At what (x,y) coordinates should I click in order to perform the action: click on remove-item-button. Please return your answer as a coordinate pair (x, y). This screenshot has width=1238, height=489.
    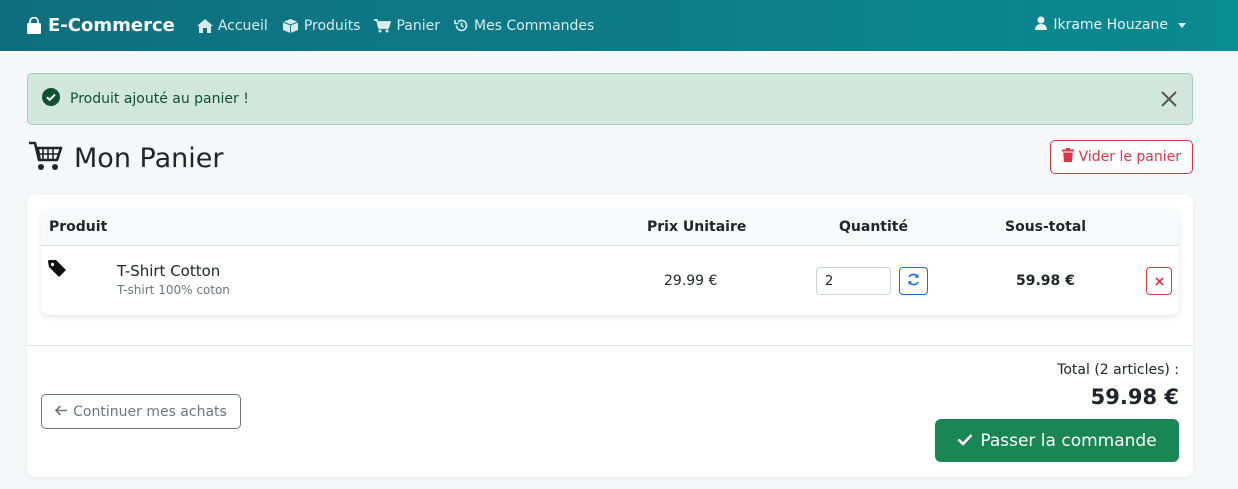
    Looking at the image, I should click on (1159, 281).